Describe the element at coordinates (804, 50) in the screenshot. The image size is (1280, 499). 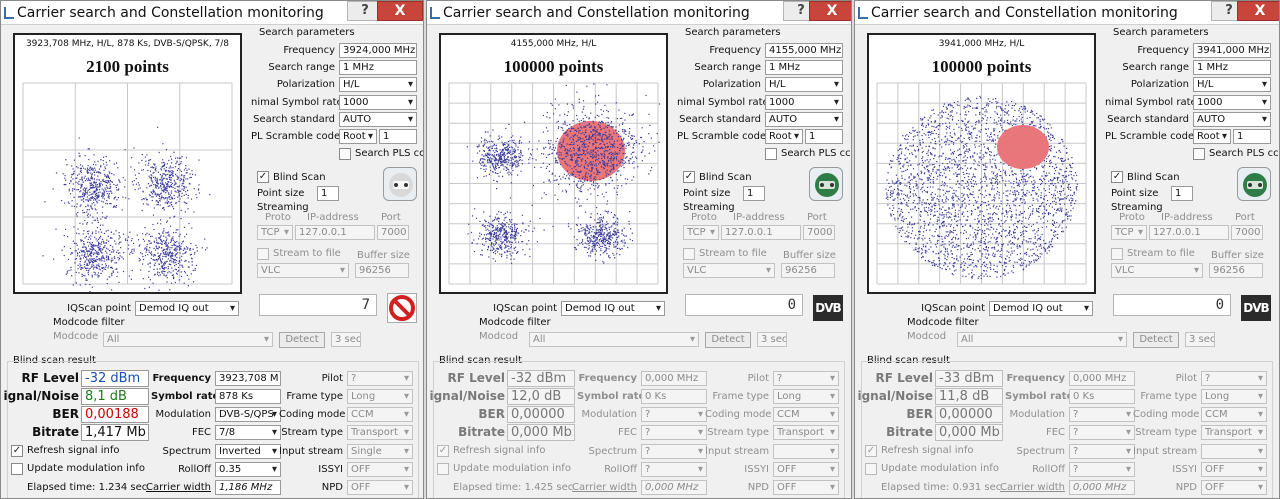
I see `frequency-input: 4155,000 MHz` at that location.